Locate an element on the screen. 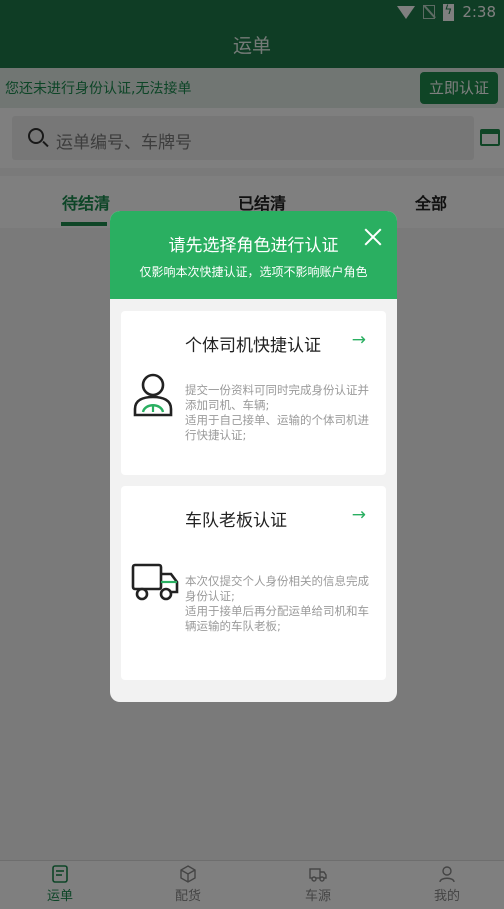 The image size is (504, 909). option-title: 个体司机快捷认证 is located at coordinates (253, 346).